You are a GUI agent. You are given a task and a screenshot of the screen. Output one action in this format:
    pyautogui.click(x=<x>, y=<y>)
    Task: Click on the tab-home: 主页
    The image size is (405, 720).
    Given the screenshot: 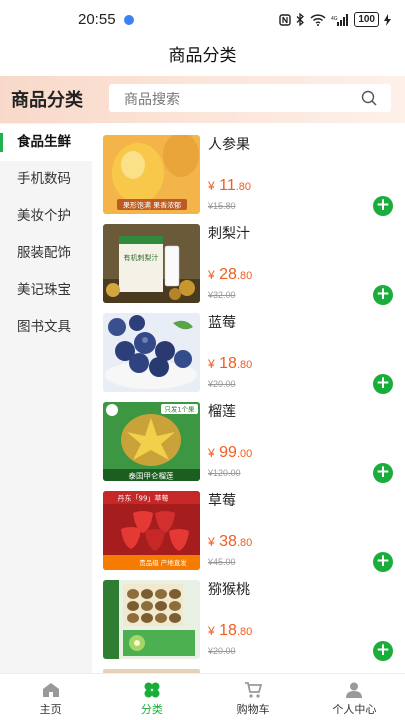 What is the action you would take?
    pyautogui.click(x=50, y=697)
    